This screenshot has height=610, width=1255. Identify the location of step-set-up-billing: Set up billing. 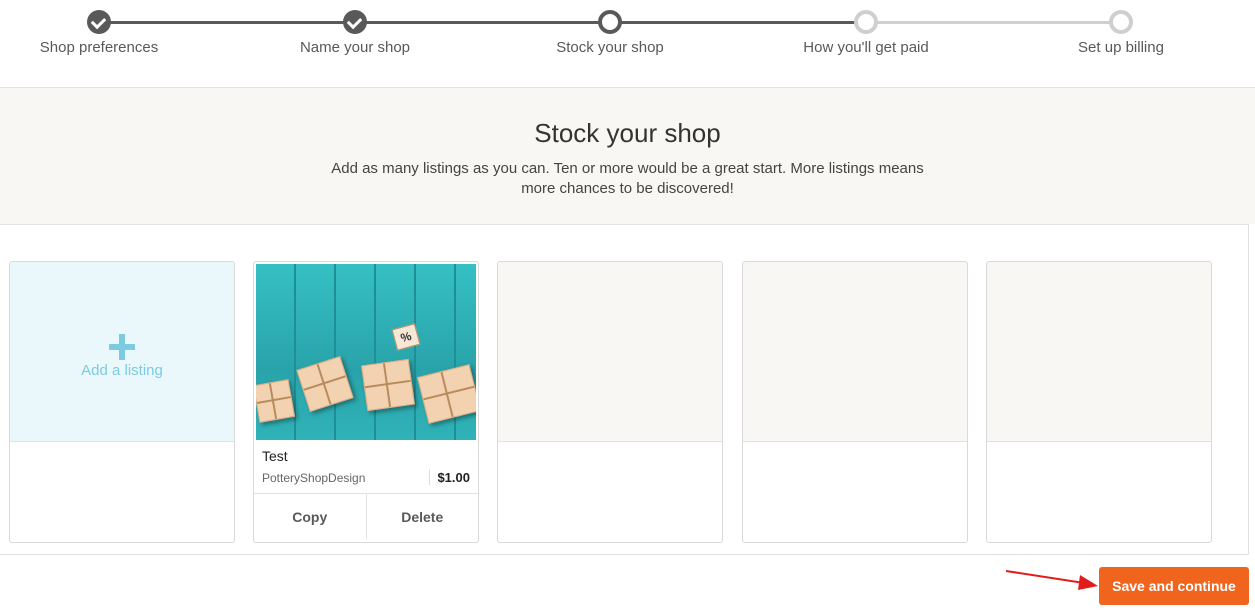
(1121, 33).